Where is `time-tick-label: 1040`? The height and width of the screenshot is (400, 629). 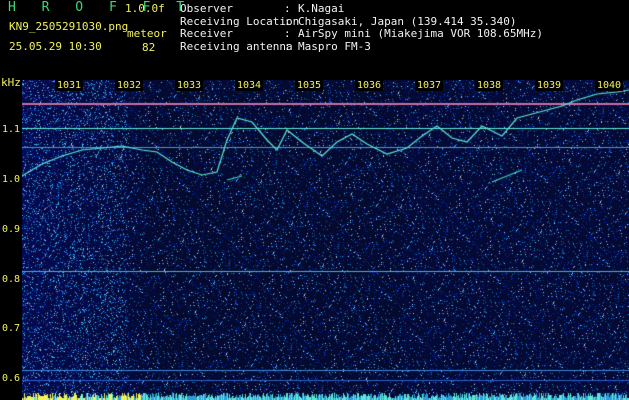 time-tick-label: 1040 is located at coordinates (609, 85).